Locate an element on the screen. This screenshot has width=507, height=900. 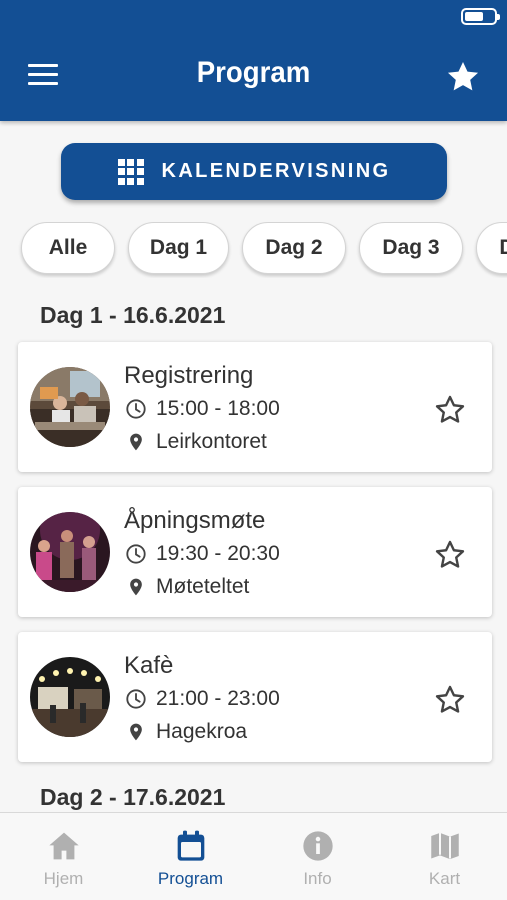
app-header: Program is located at coordinates (253, 60).